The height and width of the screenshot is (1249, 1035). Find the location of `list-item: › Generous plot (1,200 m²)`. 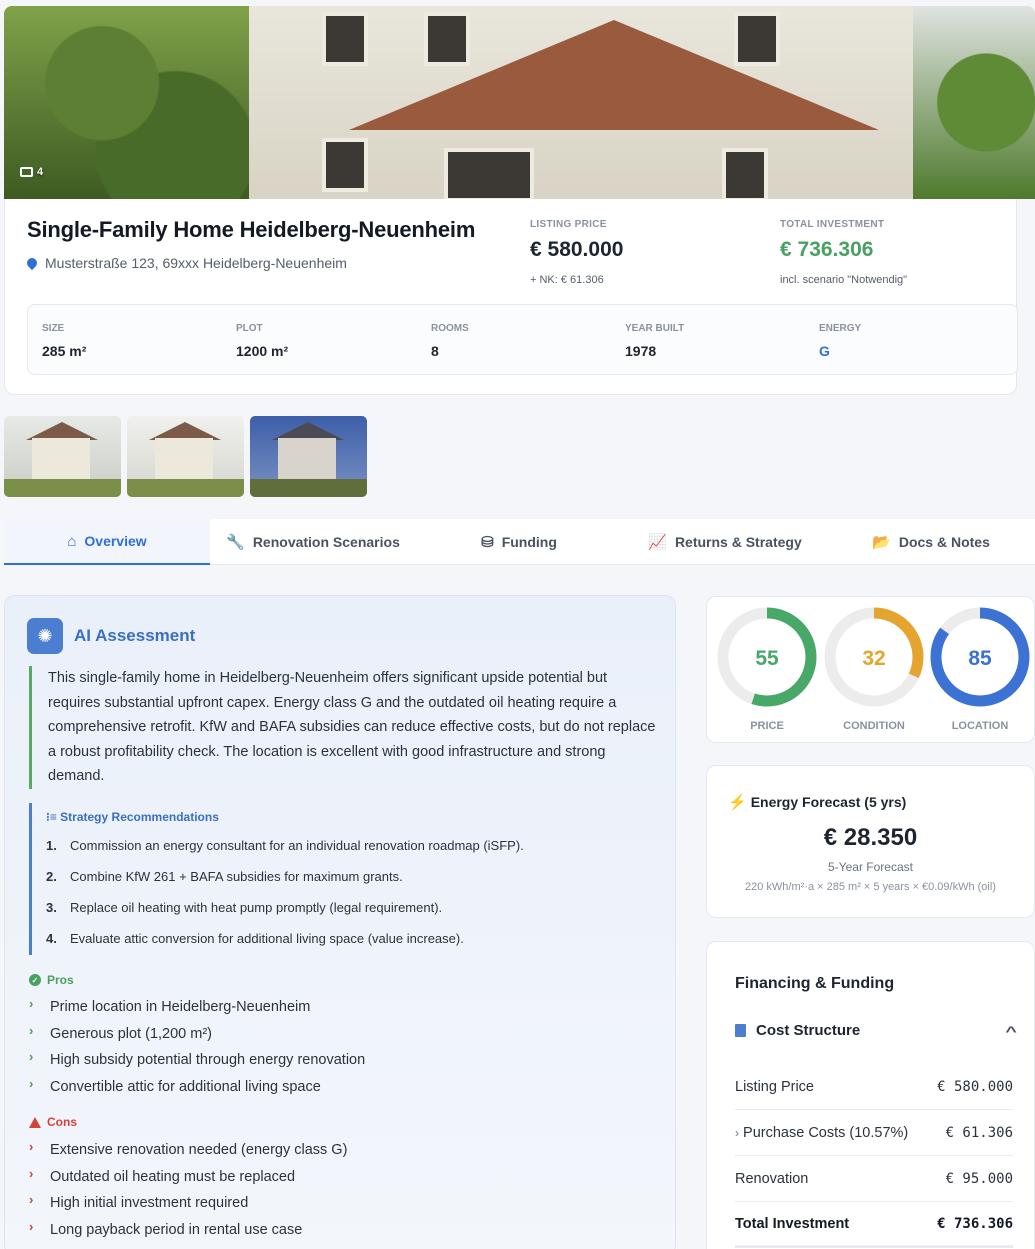

list-item: › Generous plot (1,200 m²) is located at coordinates (339, 1037).